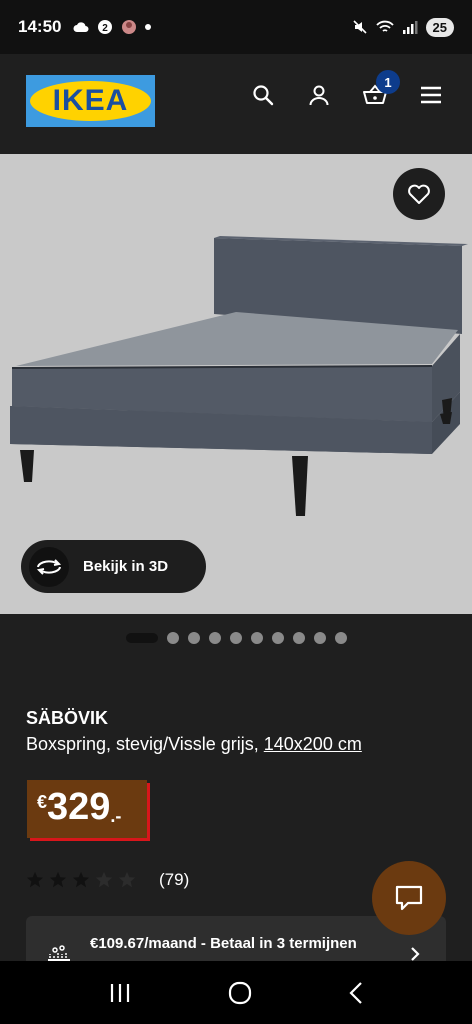 This screenshot has height=1024, width=472. What do you see at coordinates (126, 566) in the screenshot?
I see `view-in-3d-label: Bekijk in 3D` at bounding box center [126, 566].